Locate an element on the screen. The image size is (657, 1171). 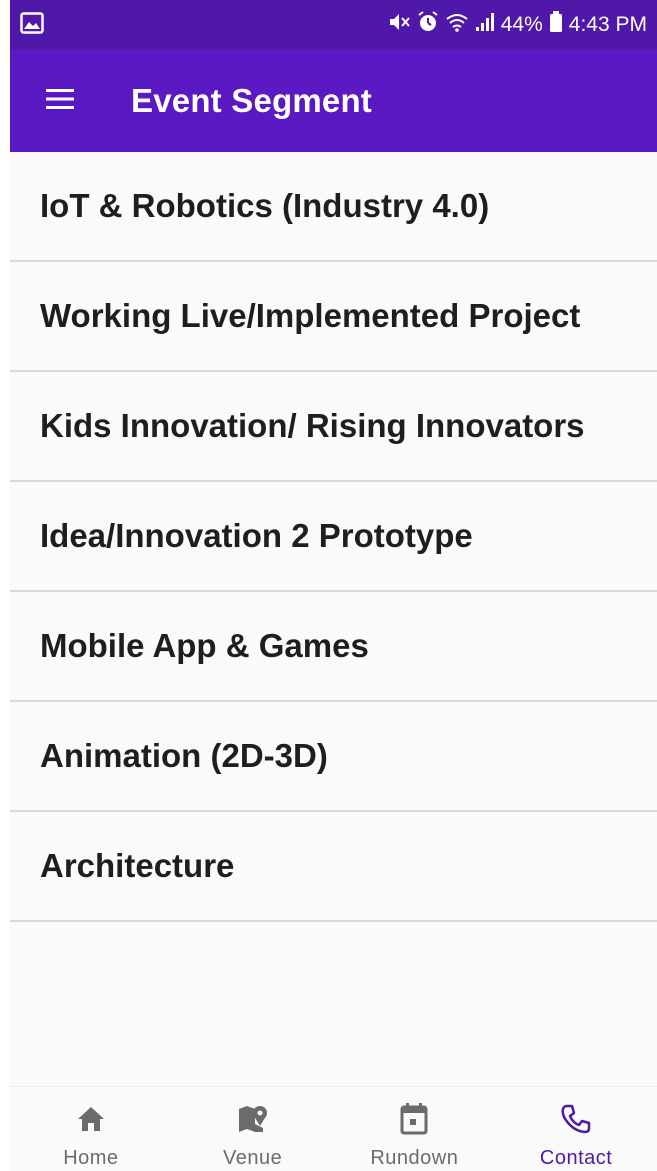
list-item-label: Working Live/Implemented Project is located at coordinates (310, 315).